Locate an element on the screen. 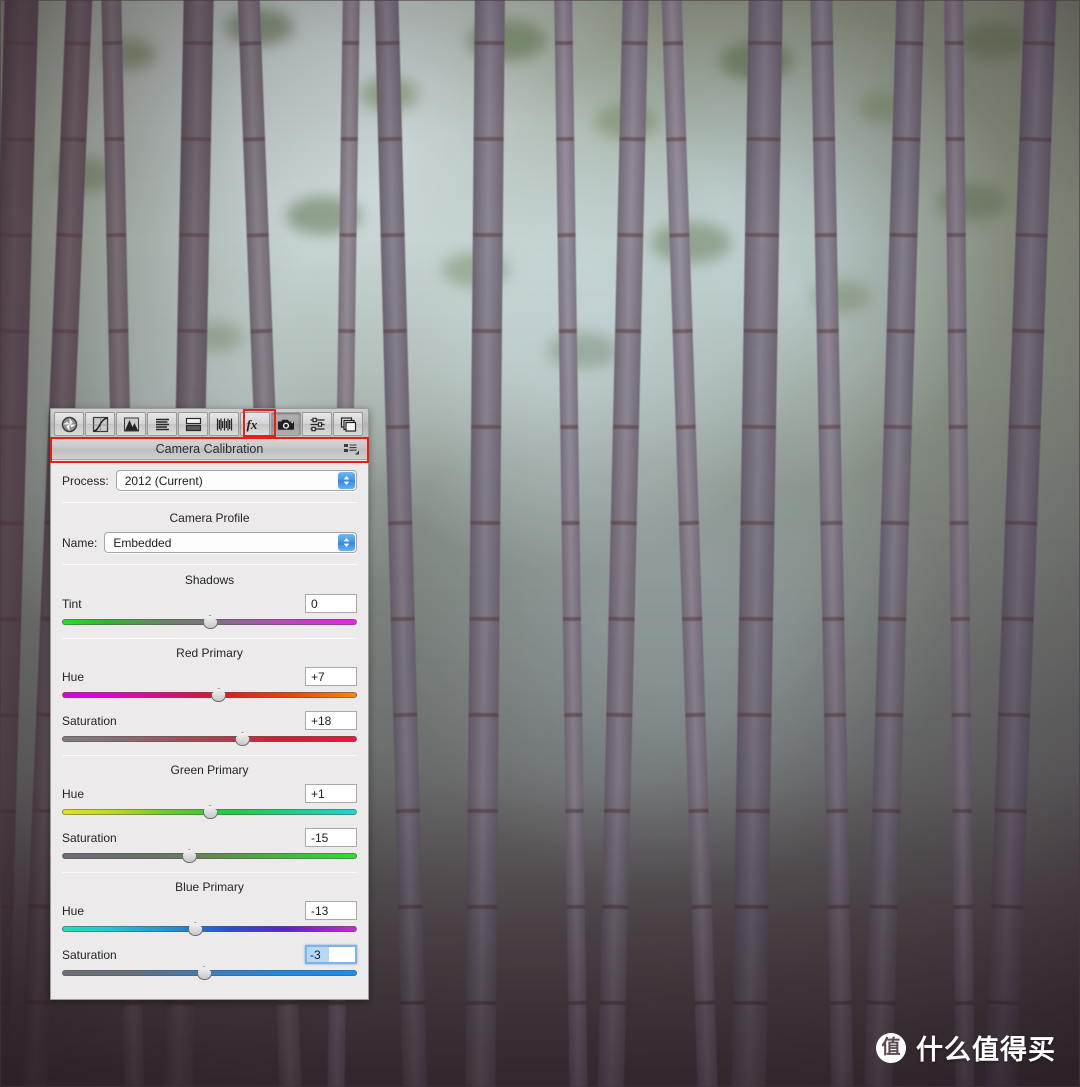 The image size is (1080, 1087). lens-corrections-icon is located at coordinates (224, 424).